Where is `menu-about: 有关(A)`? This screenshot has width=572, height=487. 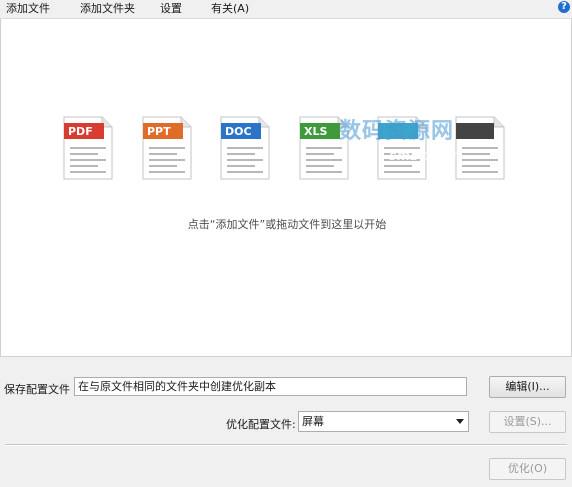
menu-about: 有关(A) is located at coordinates (230, 9).